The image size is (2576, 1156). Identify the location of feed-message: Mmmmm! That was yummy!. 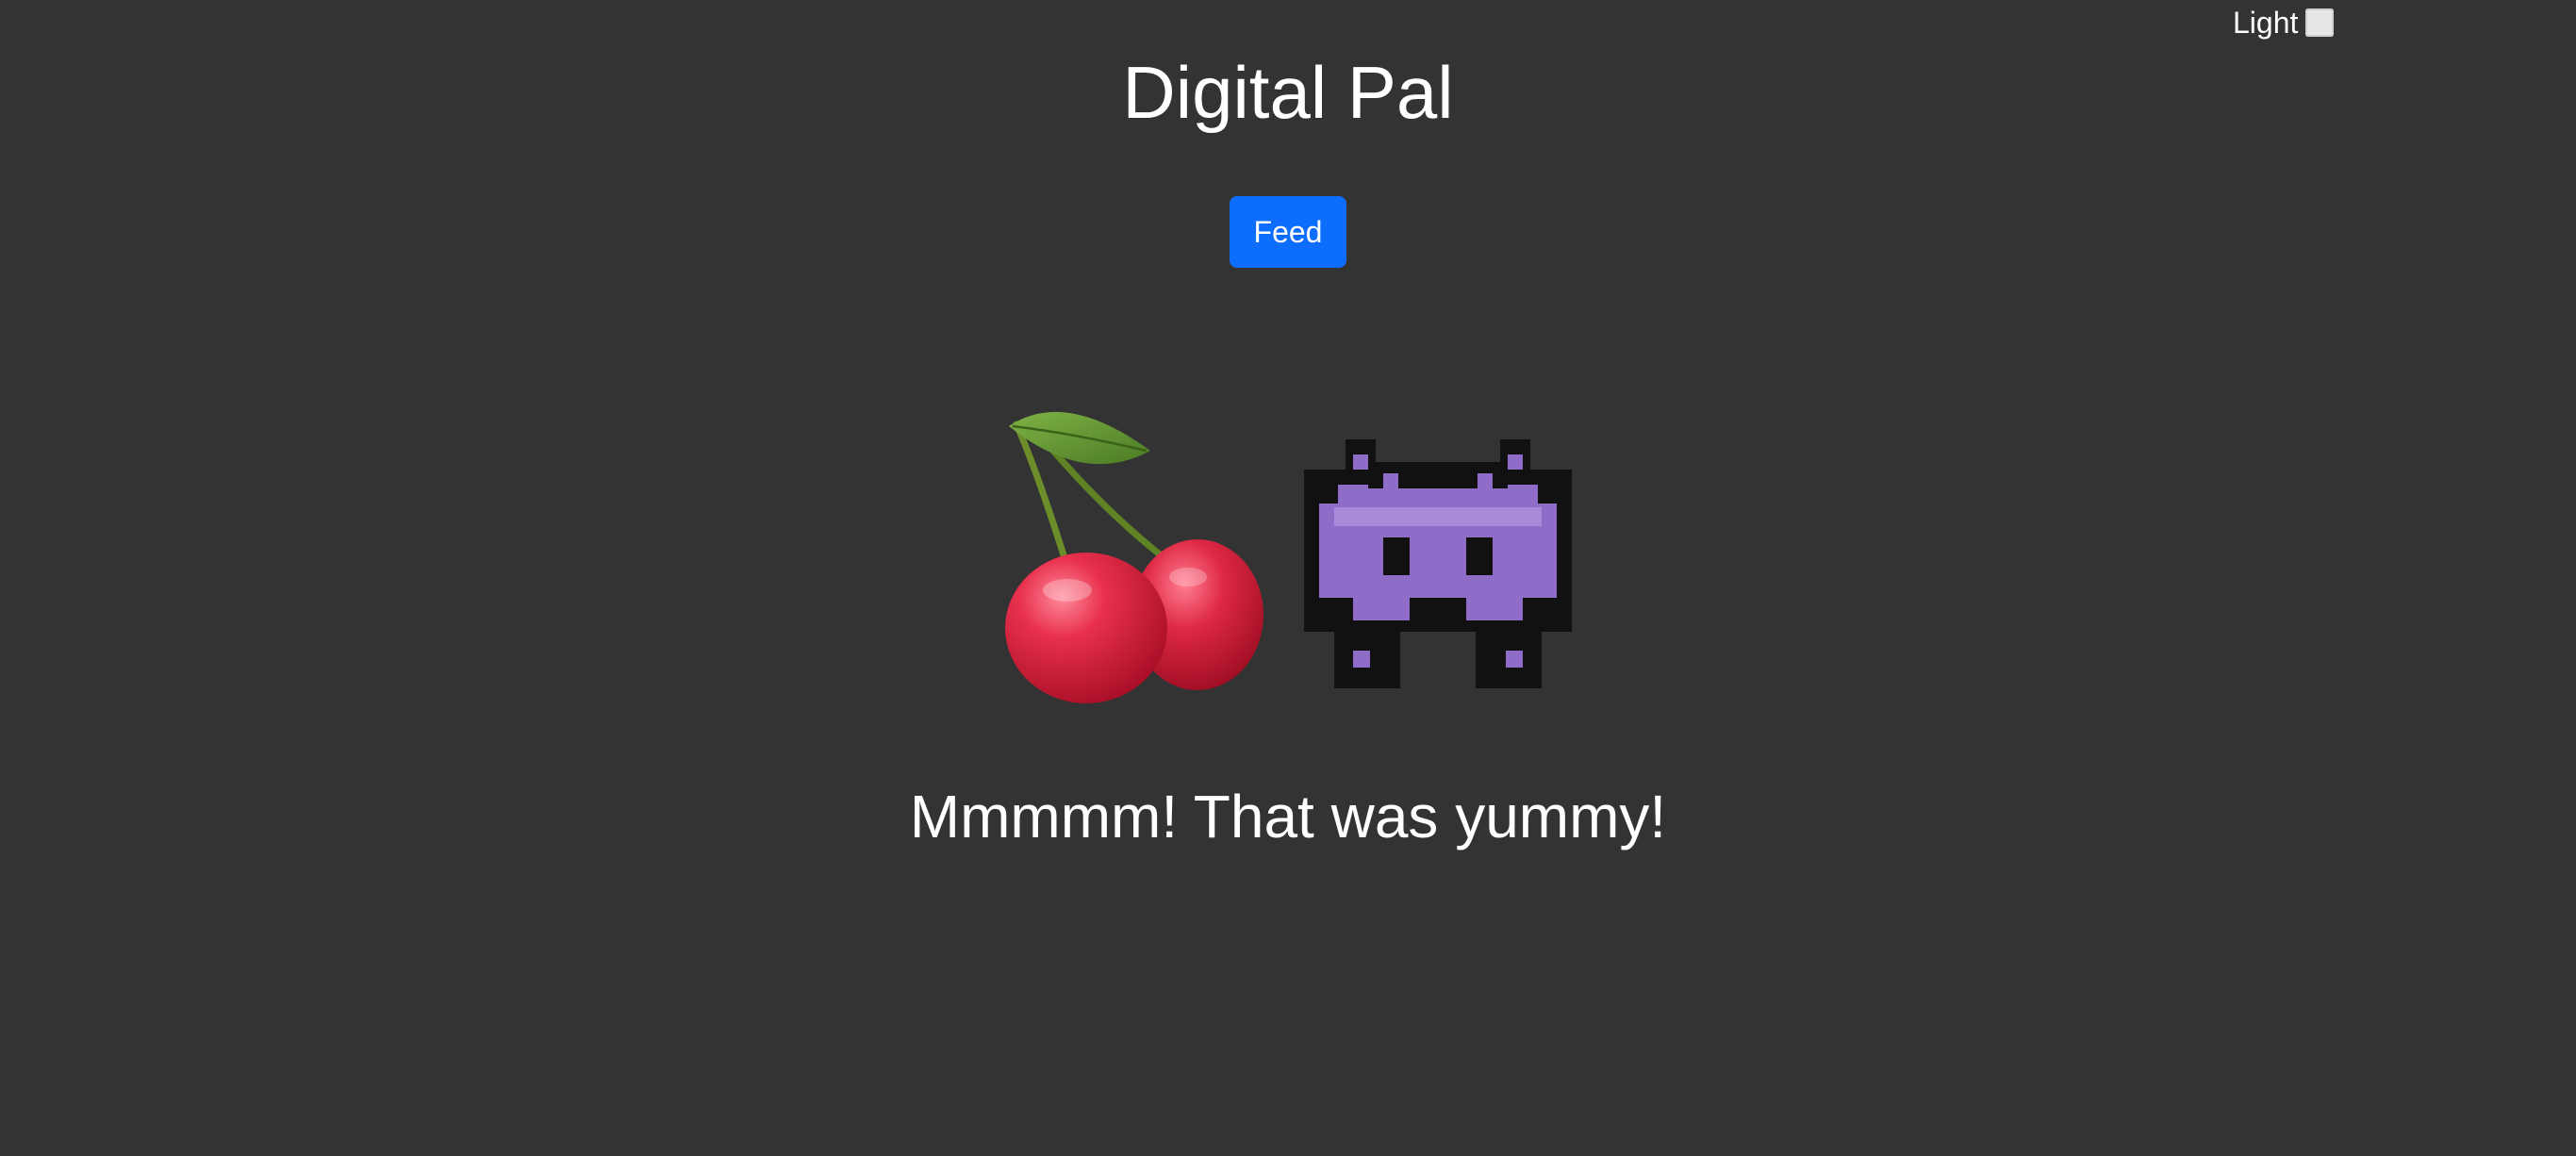
(1288, 816).